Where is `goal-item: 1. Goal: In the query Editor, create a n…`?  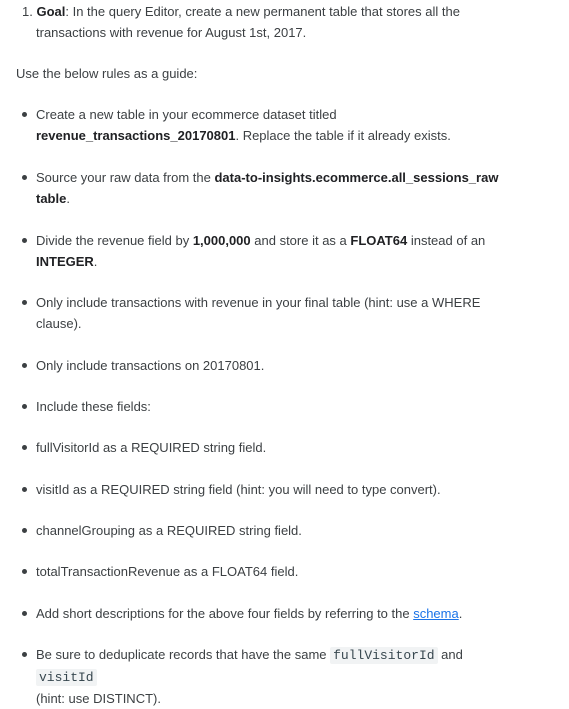 goal-item: 1. Goal: In the query Editor, create a n… is located at coordinates (257, 22).